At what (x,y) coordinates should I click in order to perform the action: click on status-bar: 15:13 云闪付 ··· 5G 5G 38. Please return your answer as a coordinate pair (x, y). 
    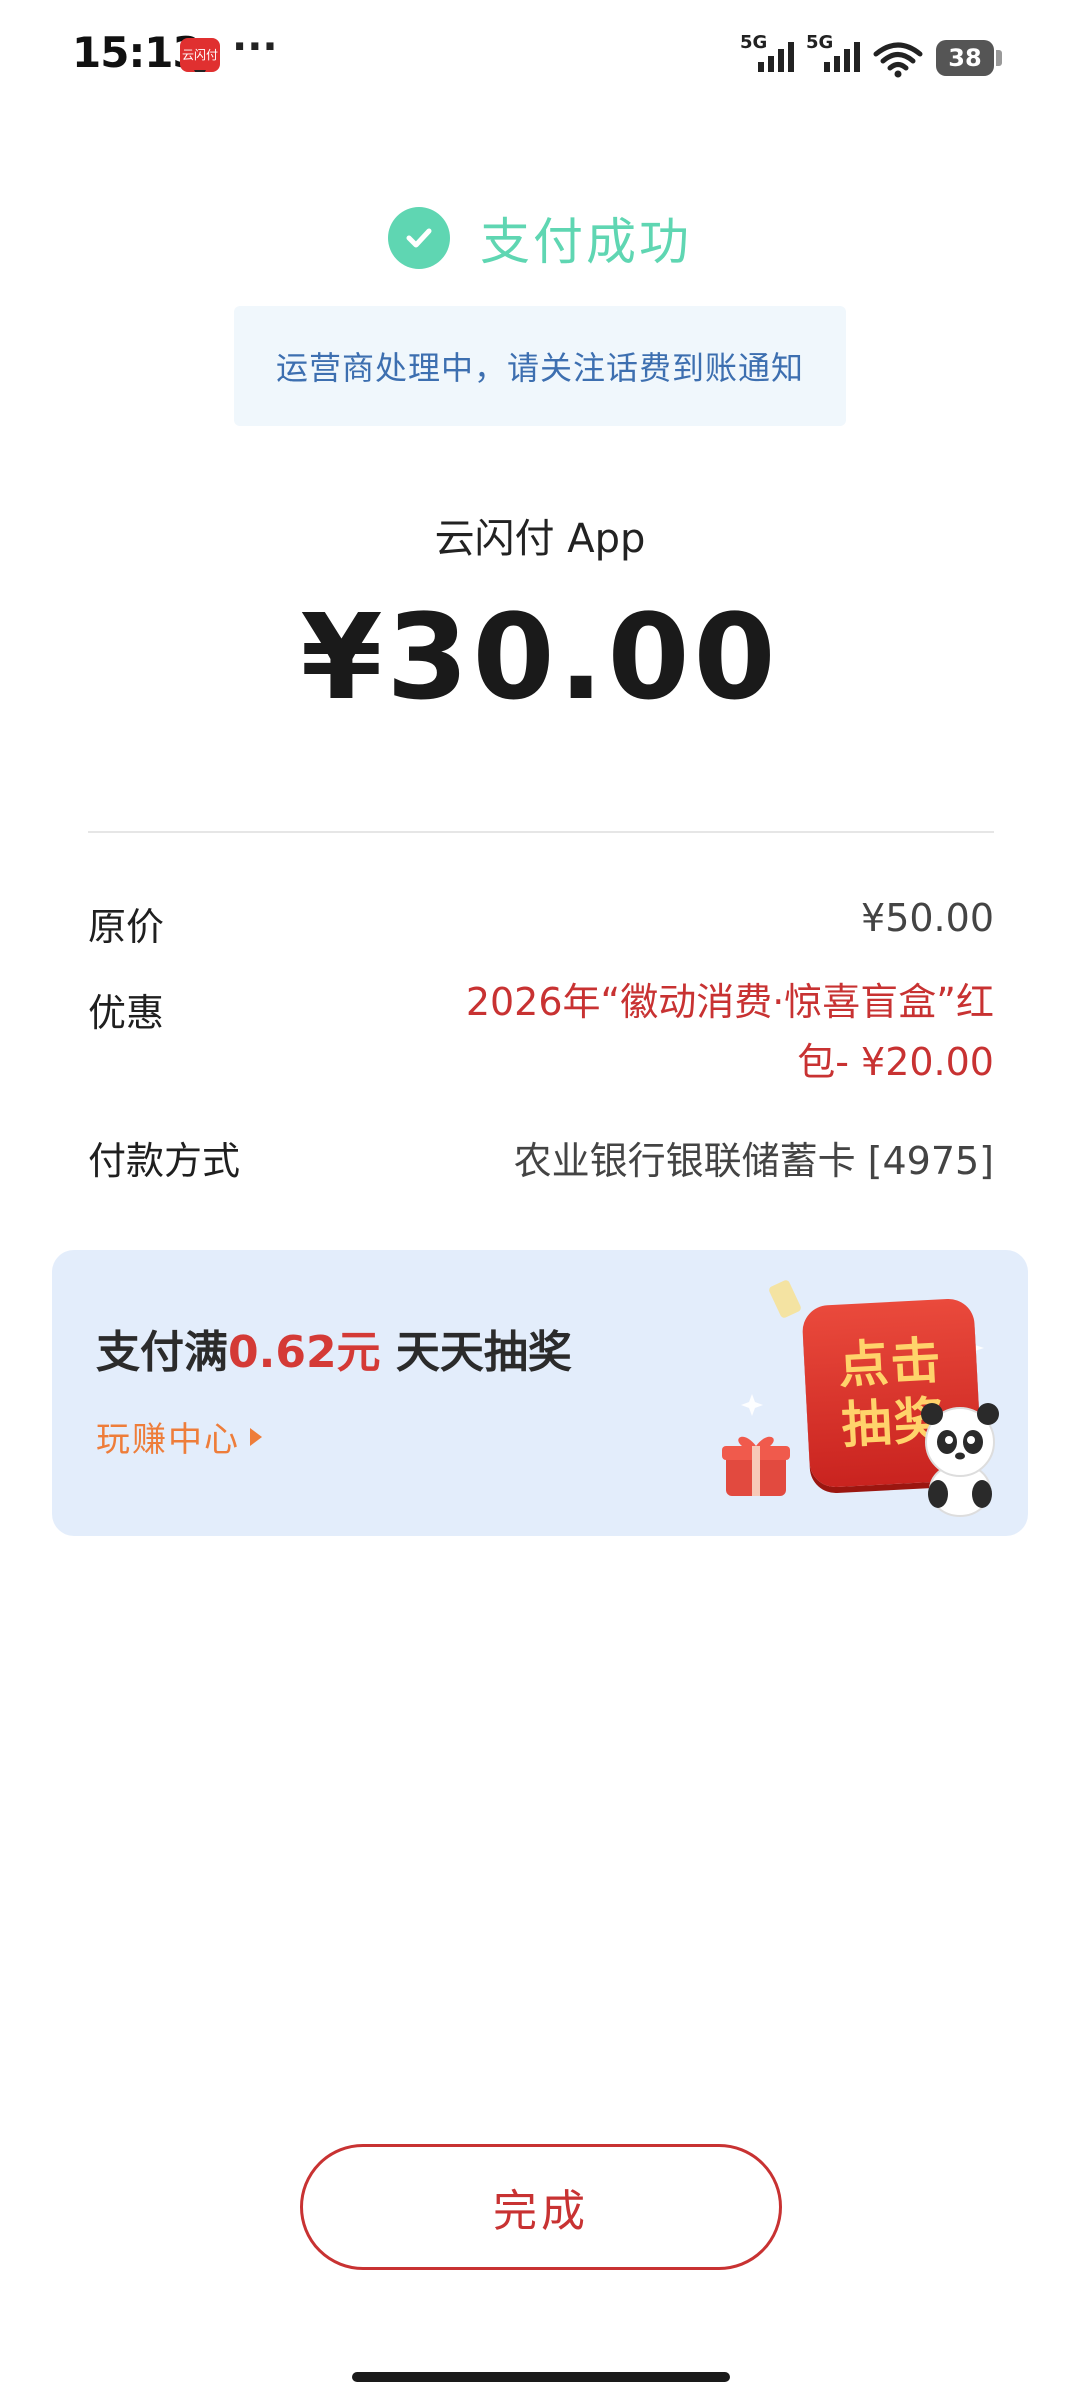
    Looking at the image, I should click on (540, 58).